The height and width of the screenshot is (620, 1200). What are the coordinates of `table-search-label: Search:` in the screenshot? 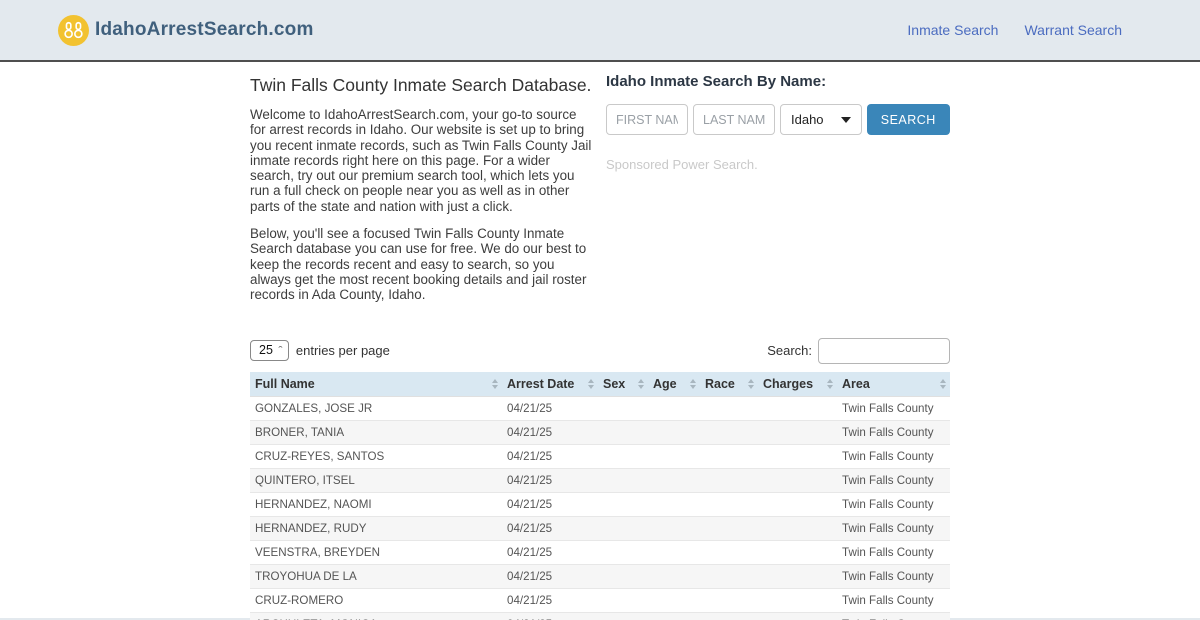 It's located at (789, 351).